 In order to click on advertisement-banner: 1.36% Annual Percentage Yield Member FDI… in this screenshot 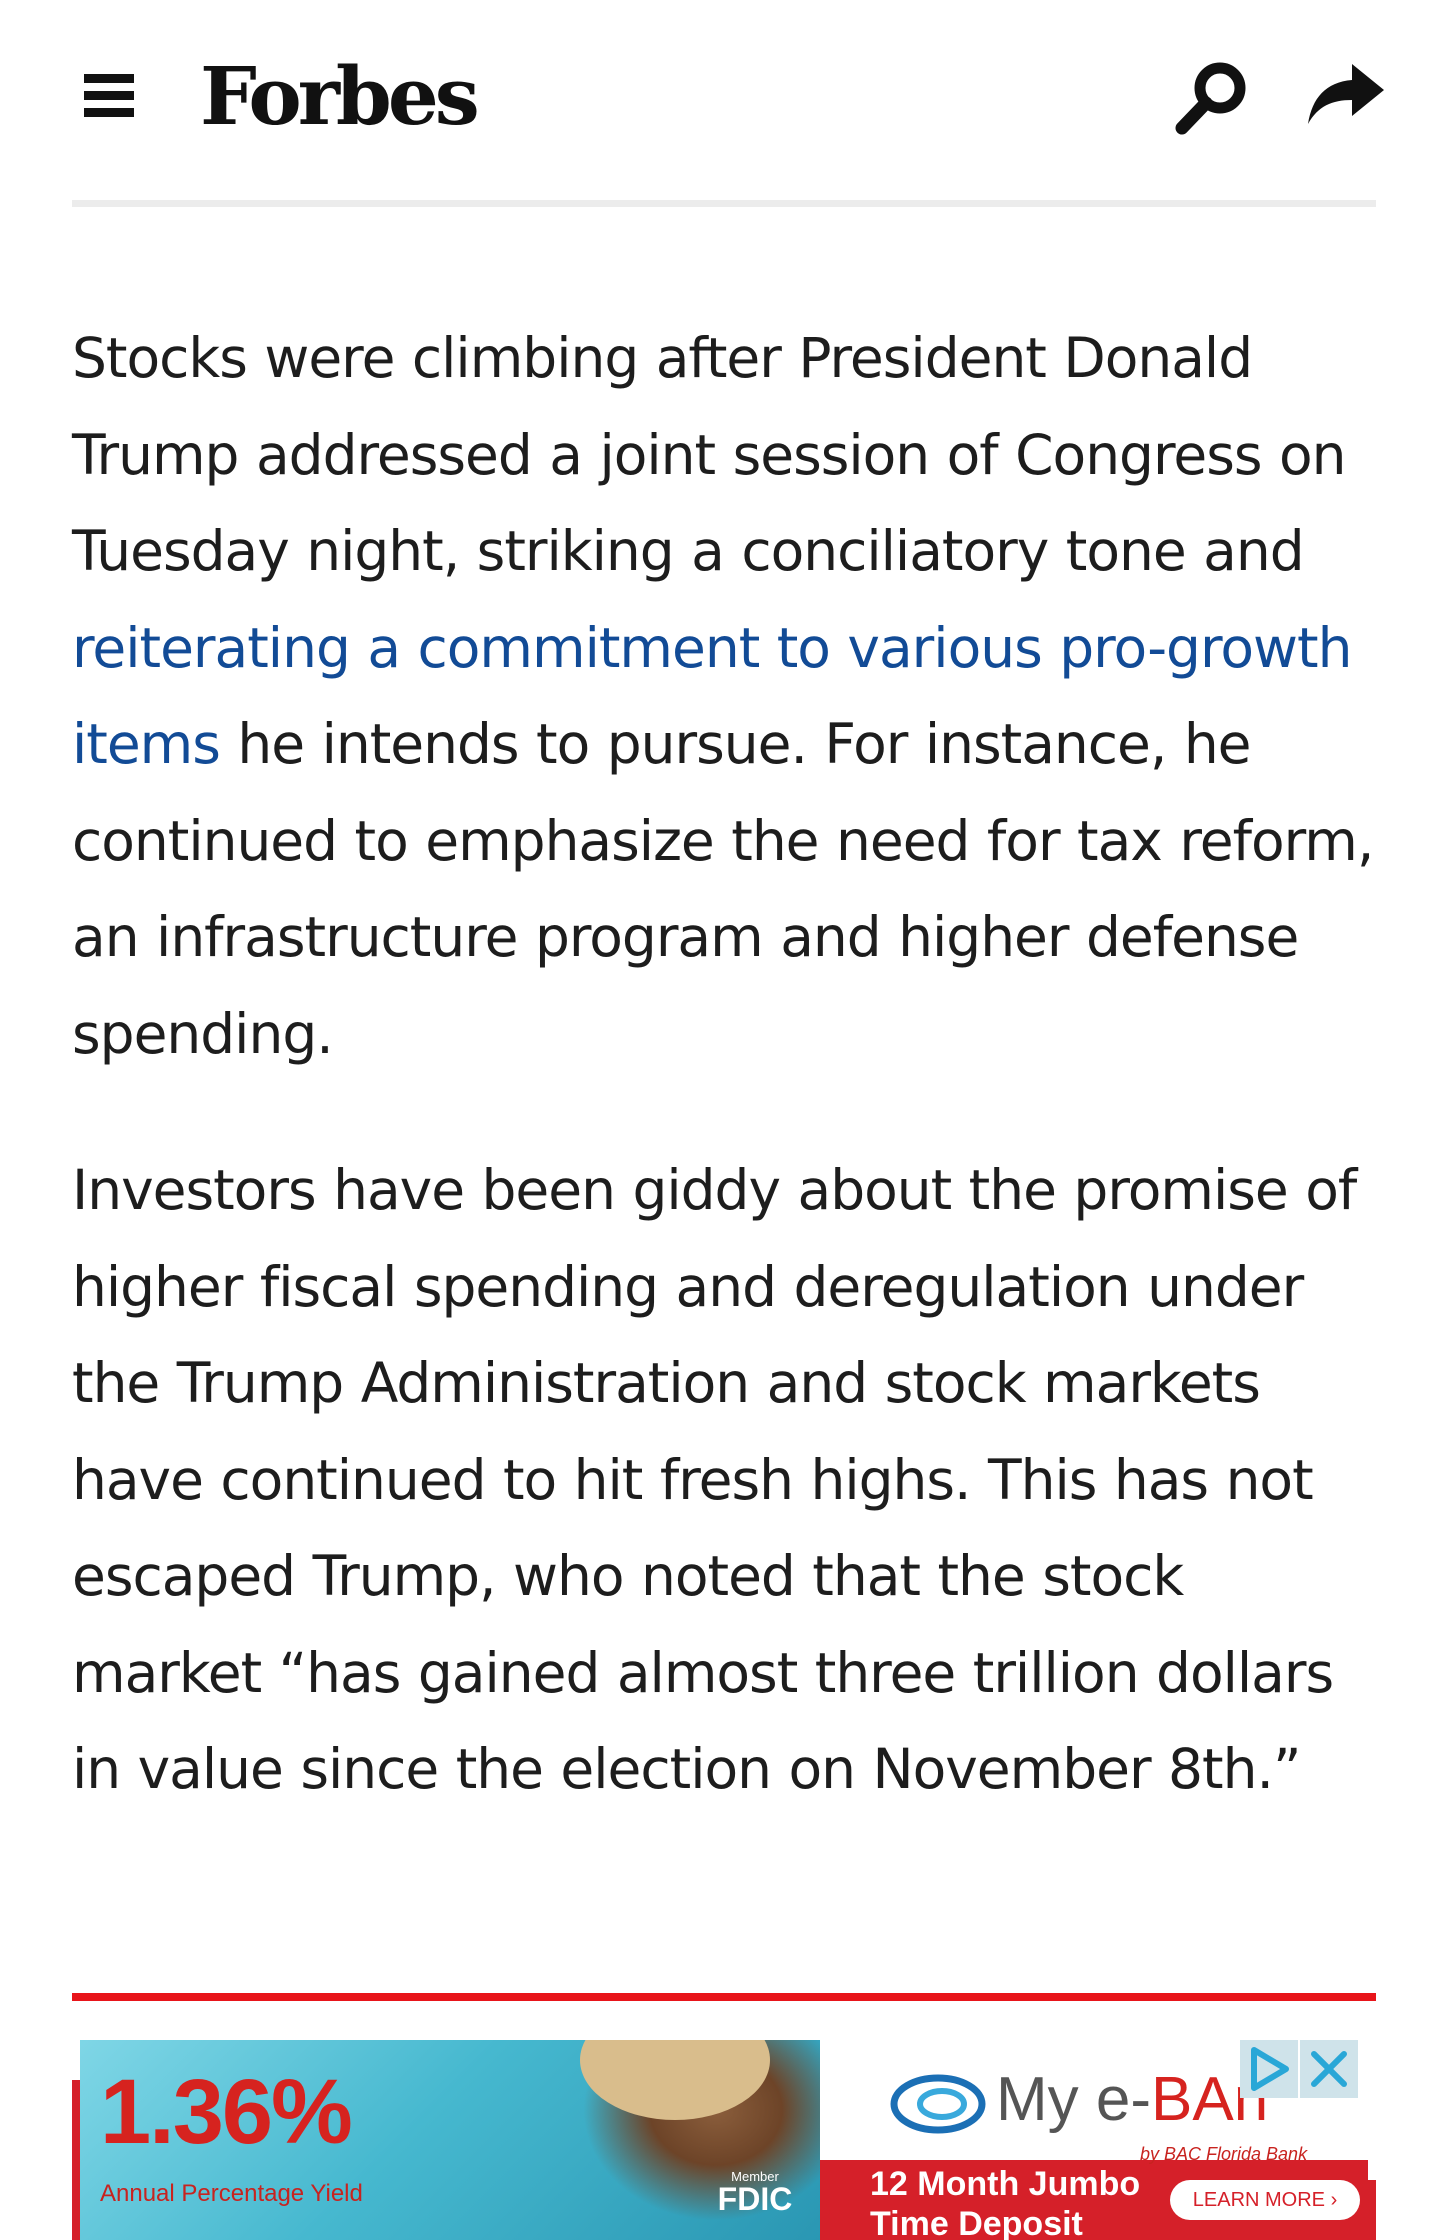, I will do `click(724, 2140)`.